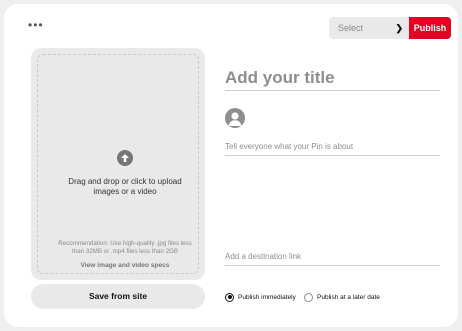 This screenshot has width=462, height=331. What do you see at coordinates (369, 28) in the screenshot?
I see `board-select-dropdown: Select ❯` at bounding box center [369, 28].